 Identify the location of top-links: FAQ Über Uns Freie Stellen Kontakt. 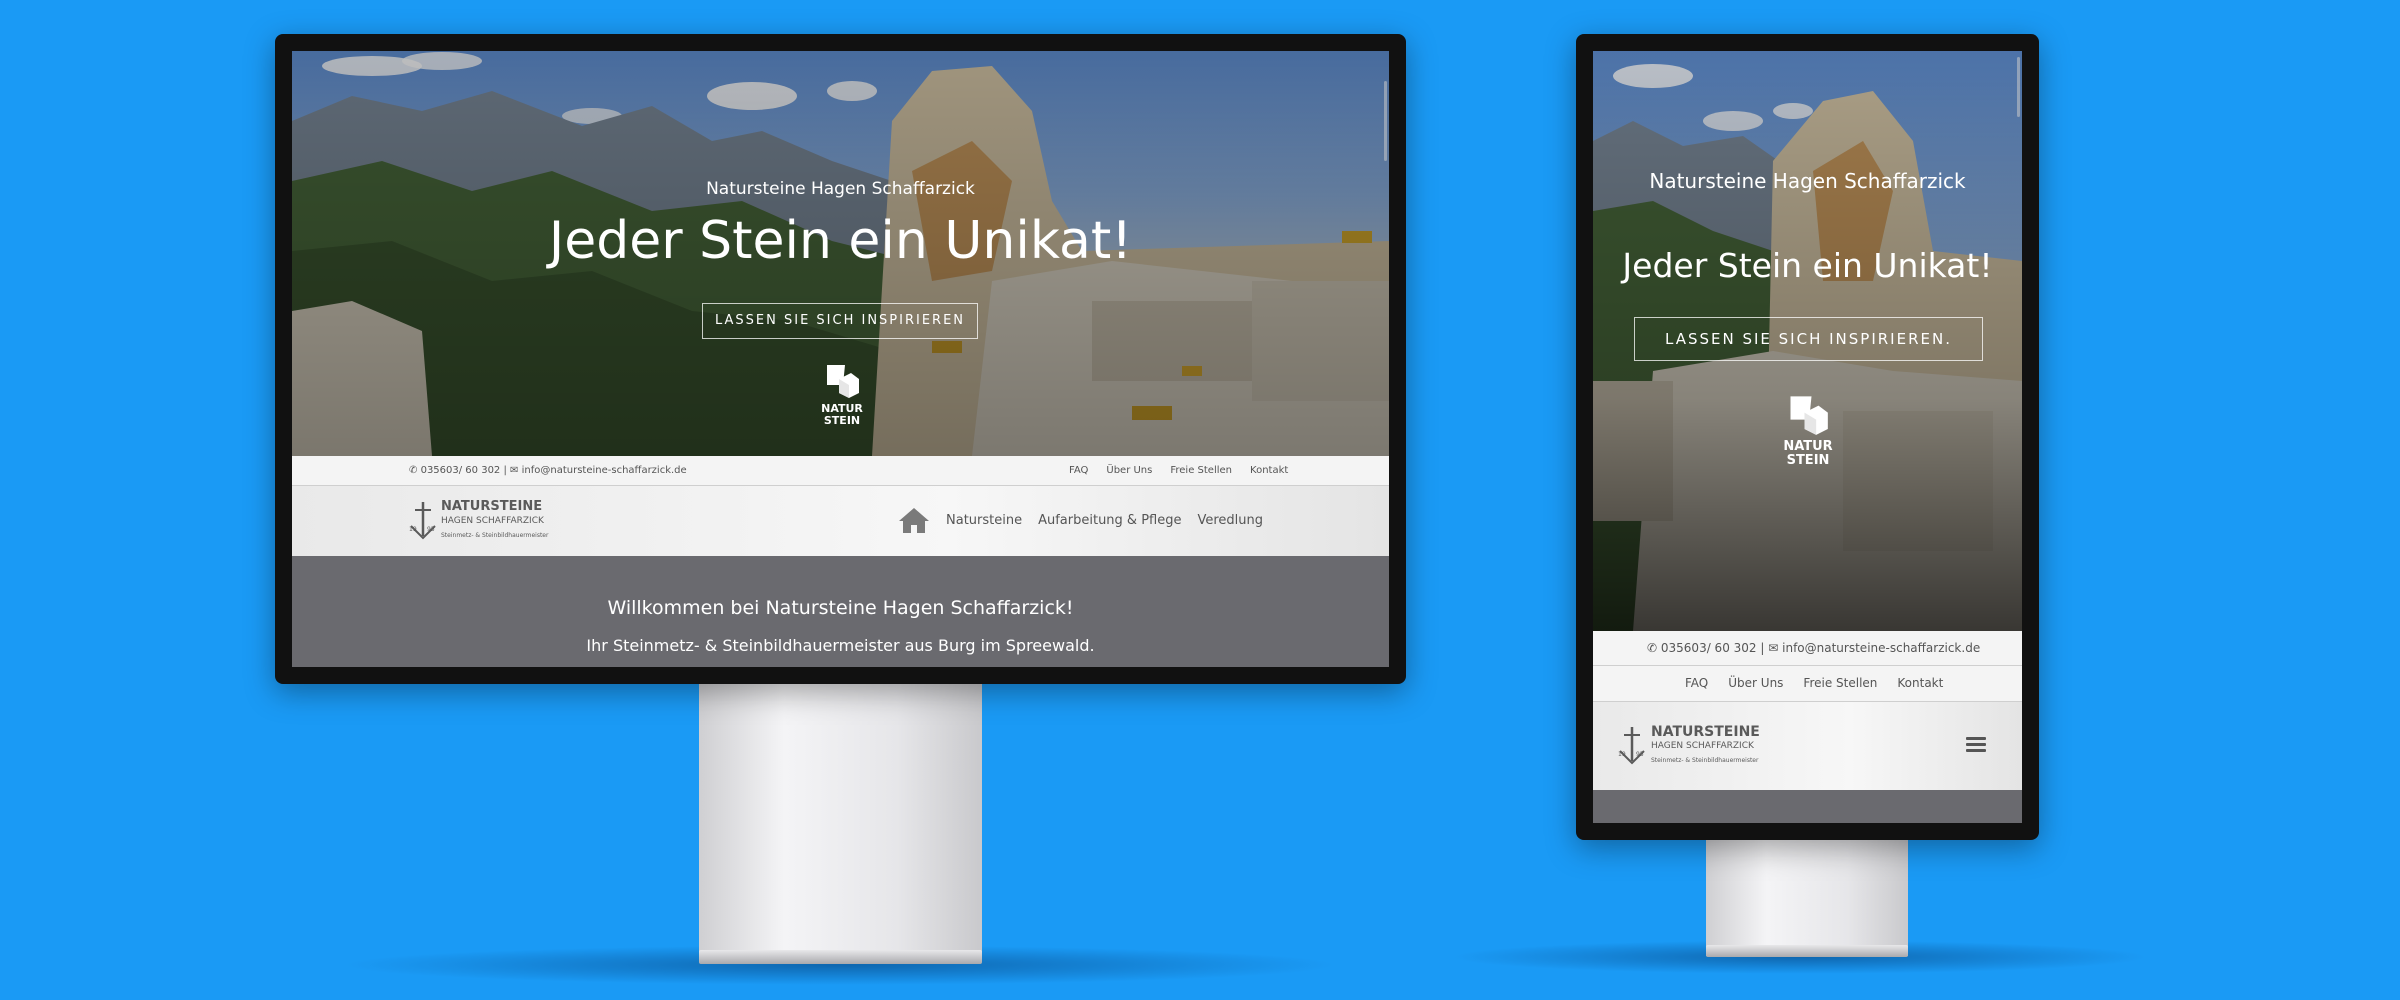
(1178, 470).